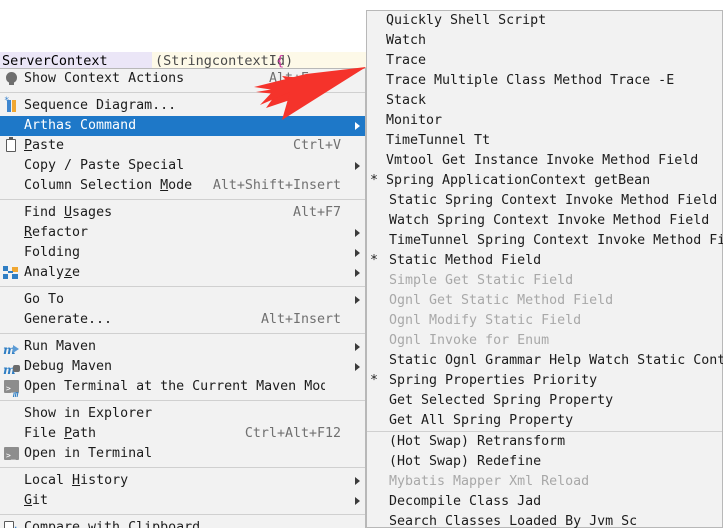 The width and height of the screenshot is (723, 528). Describe the element at coordinates (544, 61) in the screenshot. I see `submenu-item-trace: Trace` at that location.